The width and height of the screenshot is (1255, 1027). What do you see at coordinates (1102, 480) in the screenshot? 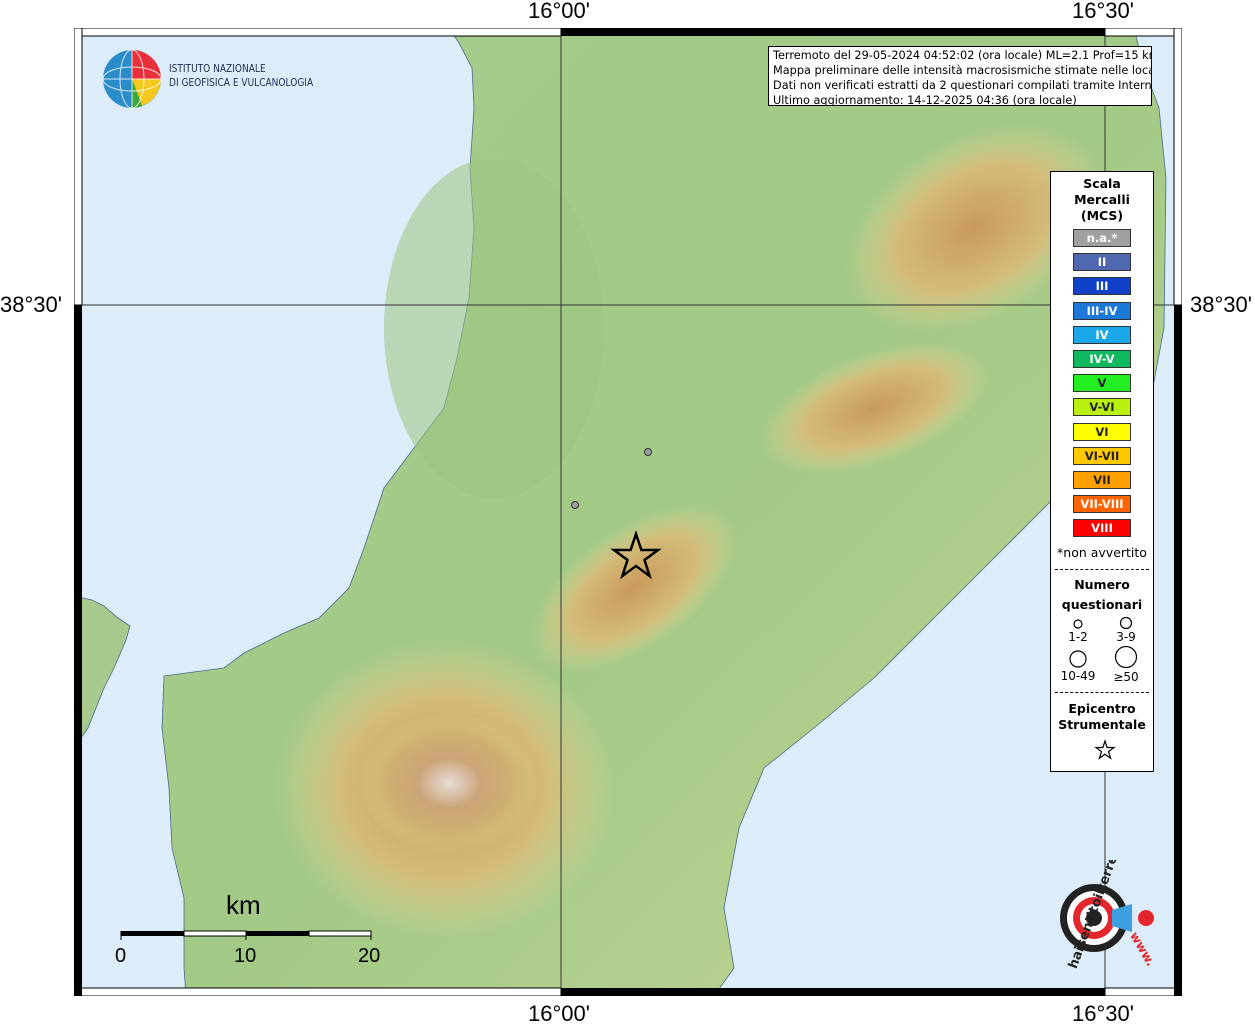
I see `legend-swatch: VII` at bounding box center [1102, 480].